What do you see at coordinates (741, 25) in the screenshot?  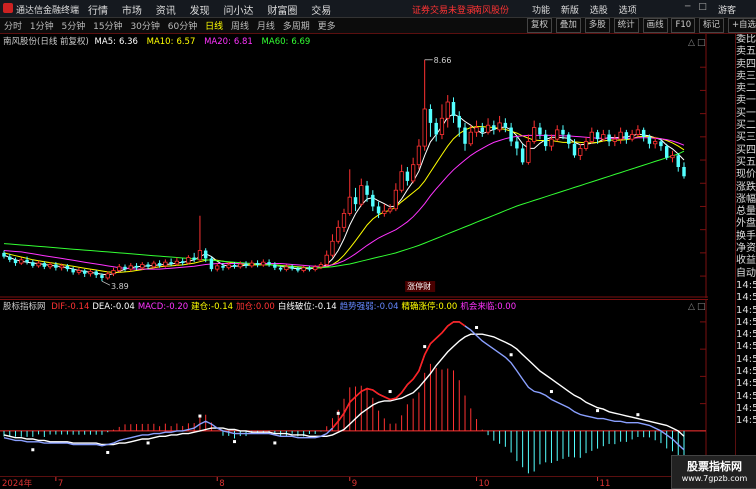 I see `add-watchlist-button: +自选` at bounding box center [741, 25].